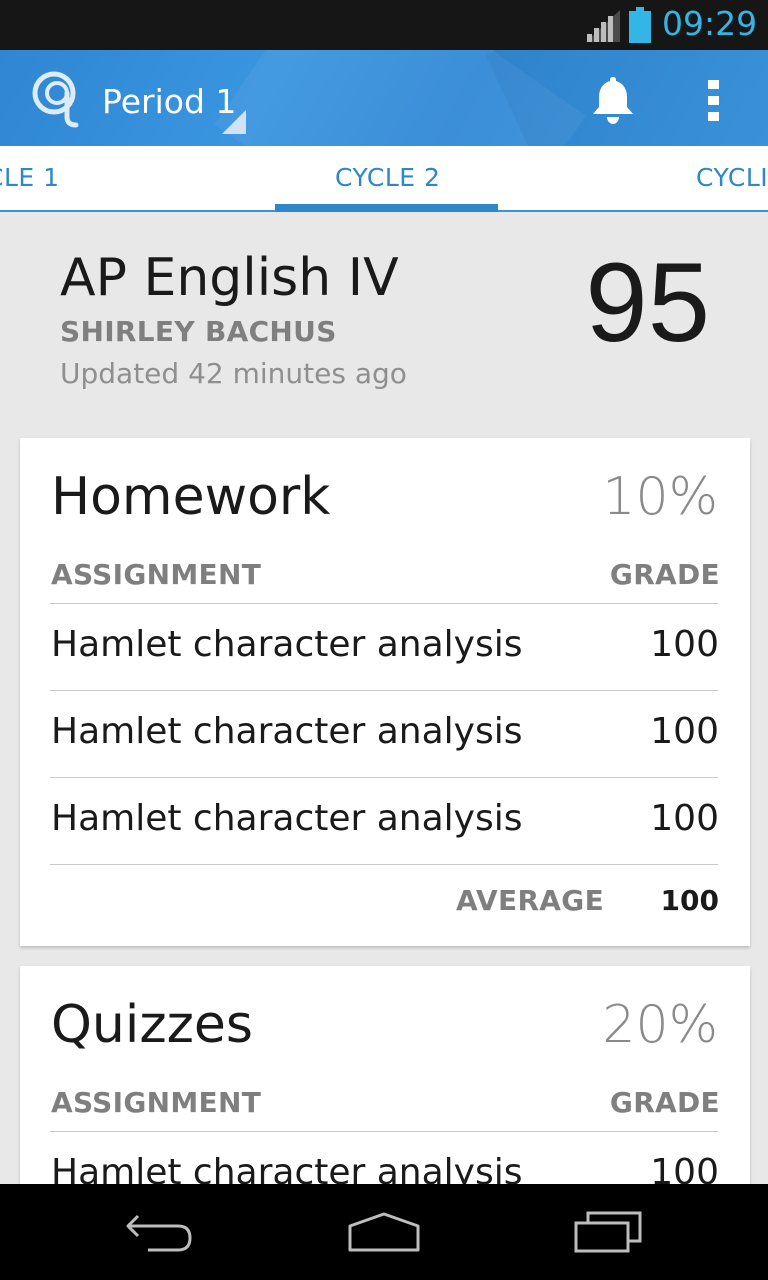 This screenshot has width=768, height=1280. I want to click on signal-icon, so click(603, 26).